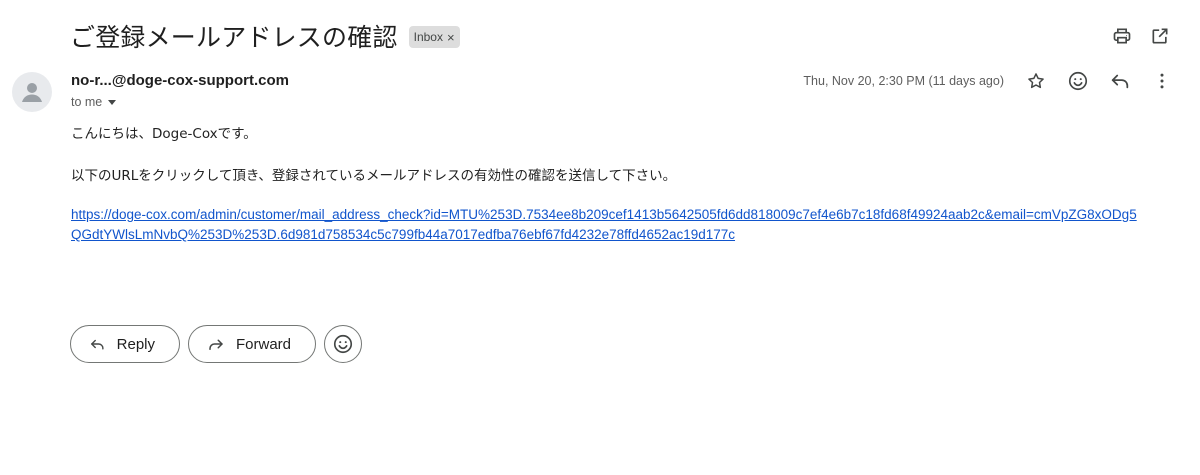  Describe the element at coordinates (1160, 36) in the screenshot. I see `open-in-new-window-icon` at that location.